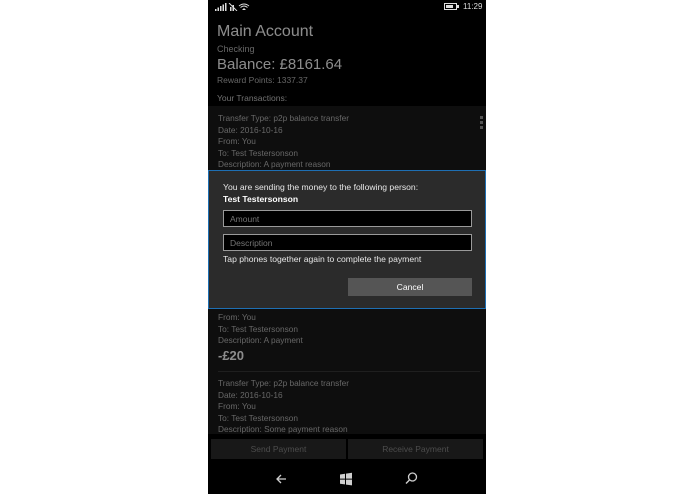 The height and width of the screenshot is (494, 695). I want to click on cancel-button: Cancel, so click(410, 287).